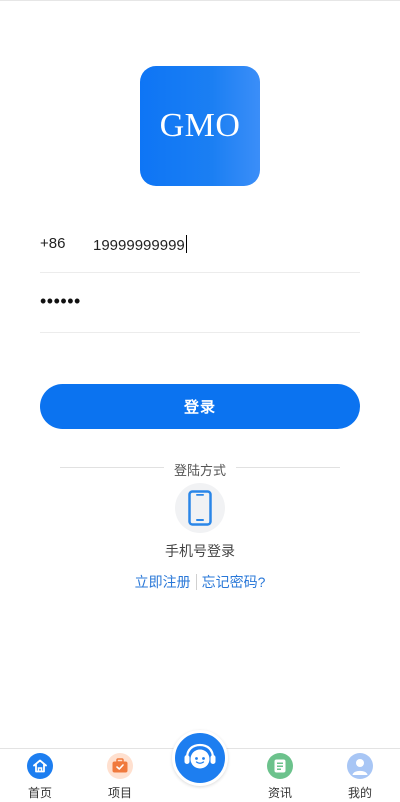  I want to click on tab-mine: 我的, so click(360, 775).